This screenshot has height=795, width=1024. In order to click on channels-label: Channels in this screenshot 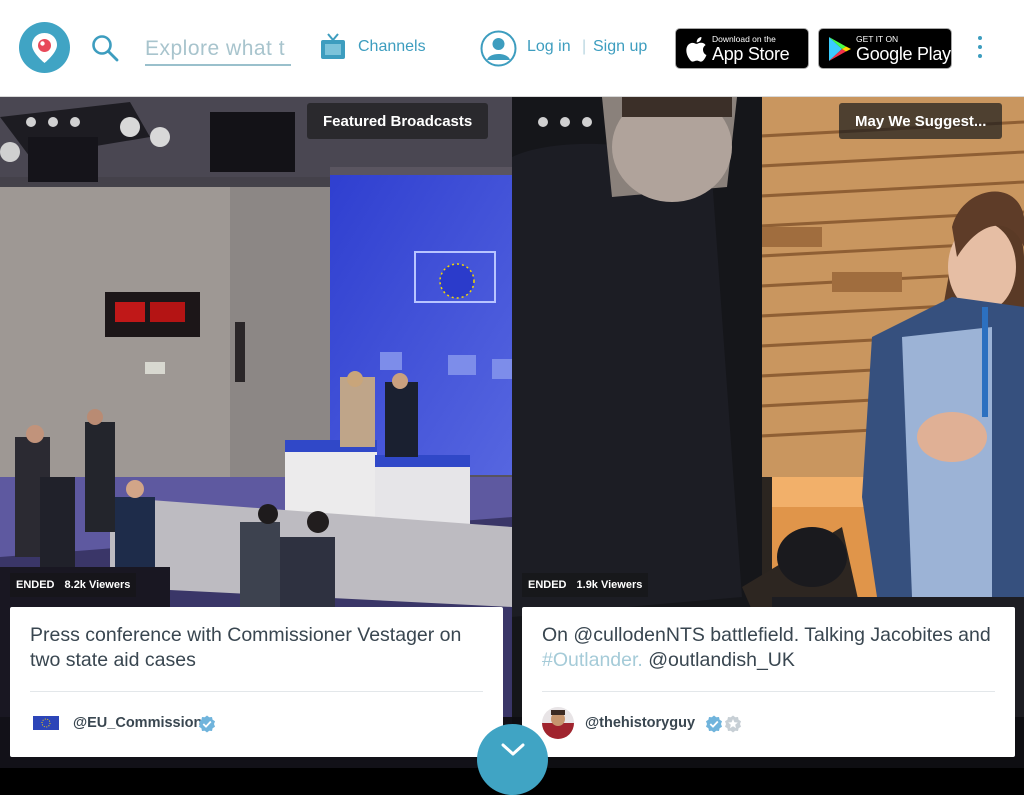, I will do `click(392, 46)`.